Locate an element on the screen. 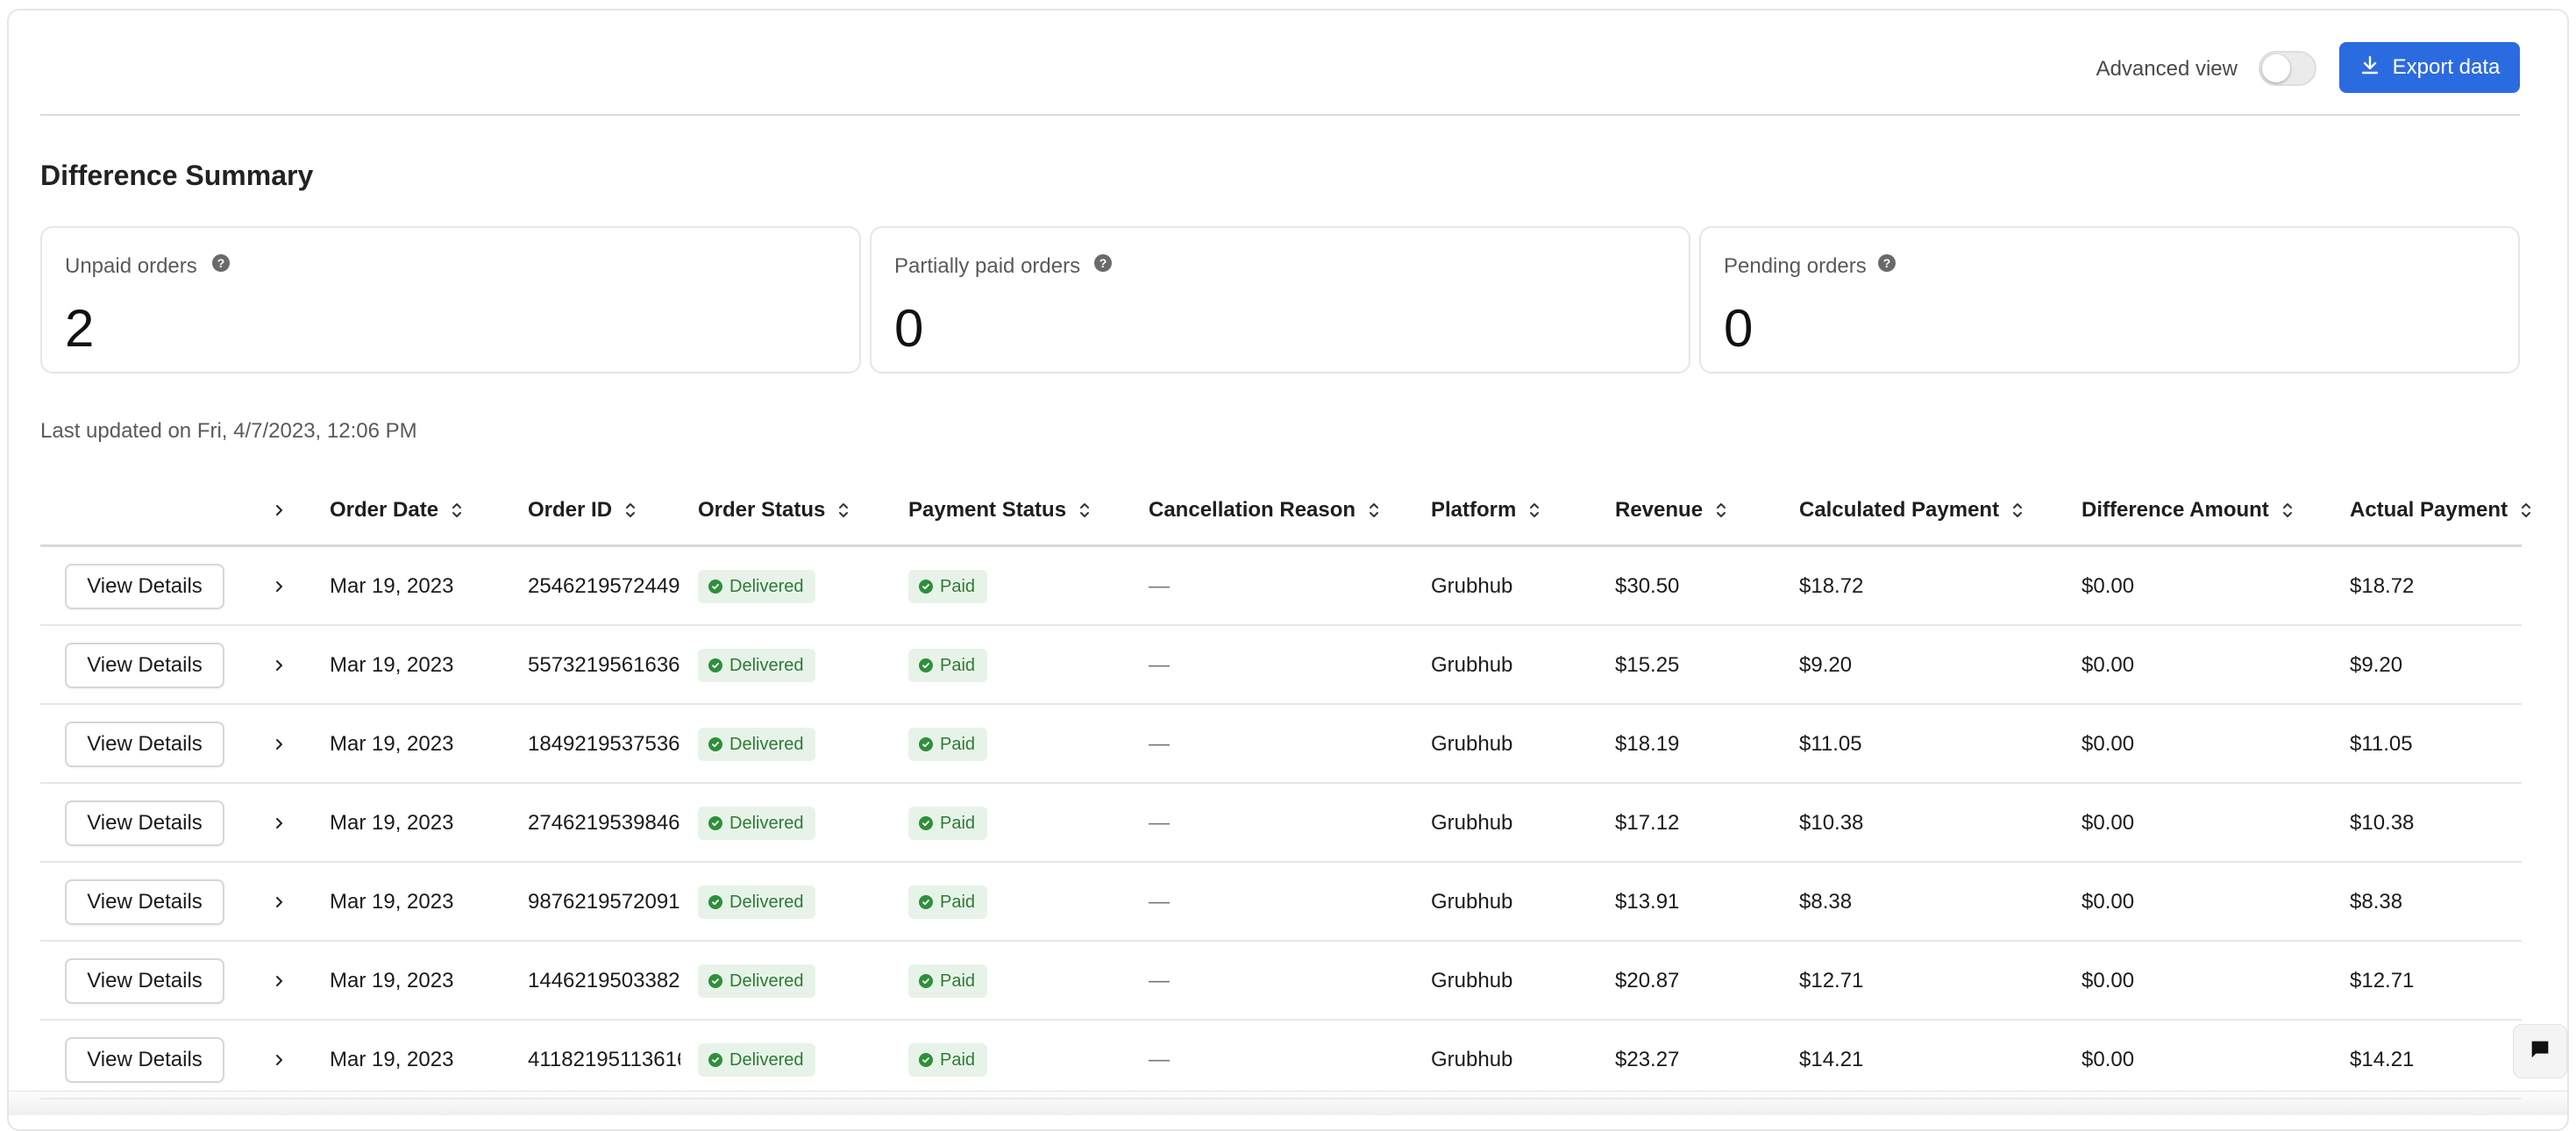 The height and width of the screenshot is (1131, 2576). actual-payment-cell: $18.72 is located at coordinates (2382, 586).